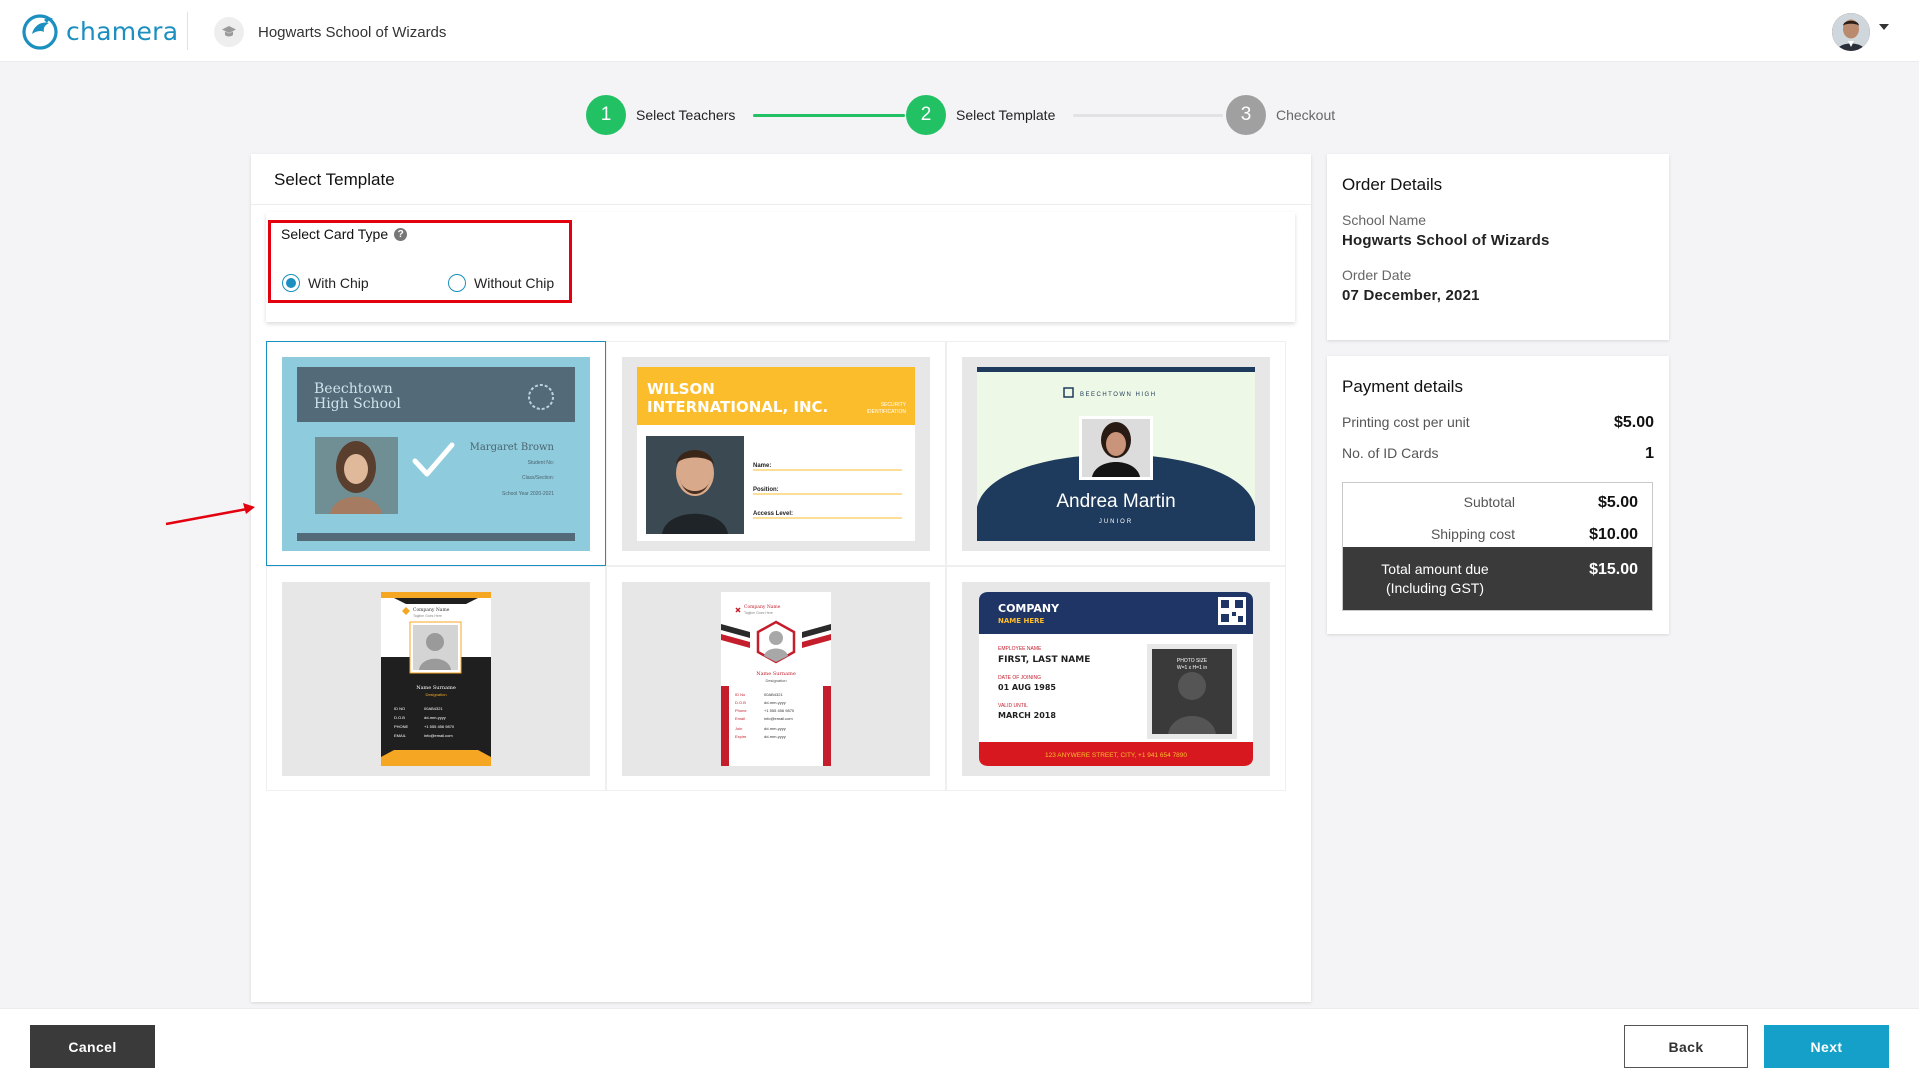 The height and width of the screenshot is (1079, 1919). I want to click on radio-button-without-chip, so click(457, 283).